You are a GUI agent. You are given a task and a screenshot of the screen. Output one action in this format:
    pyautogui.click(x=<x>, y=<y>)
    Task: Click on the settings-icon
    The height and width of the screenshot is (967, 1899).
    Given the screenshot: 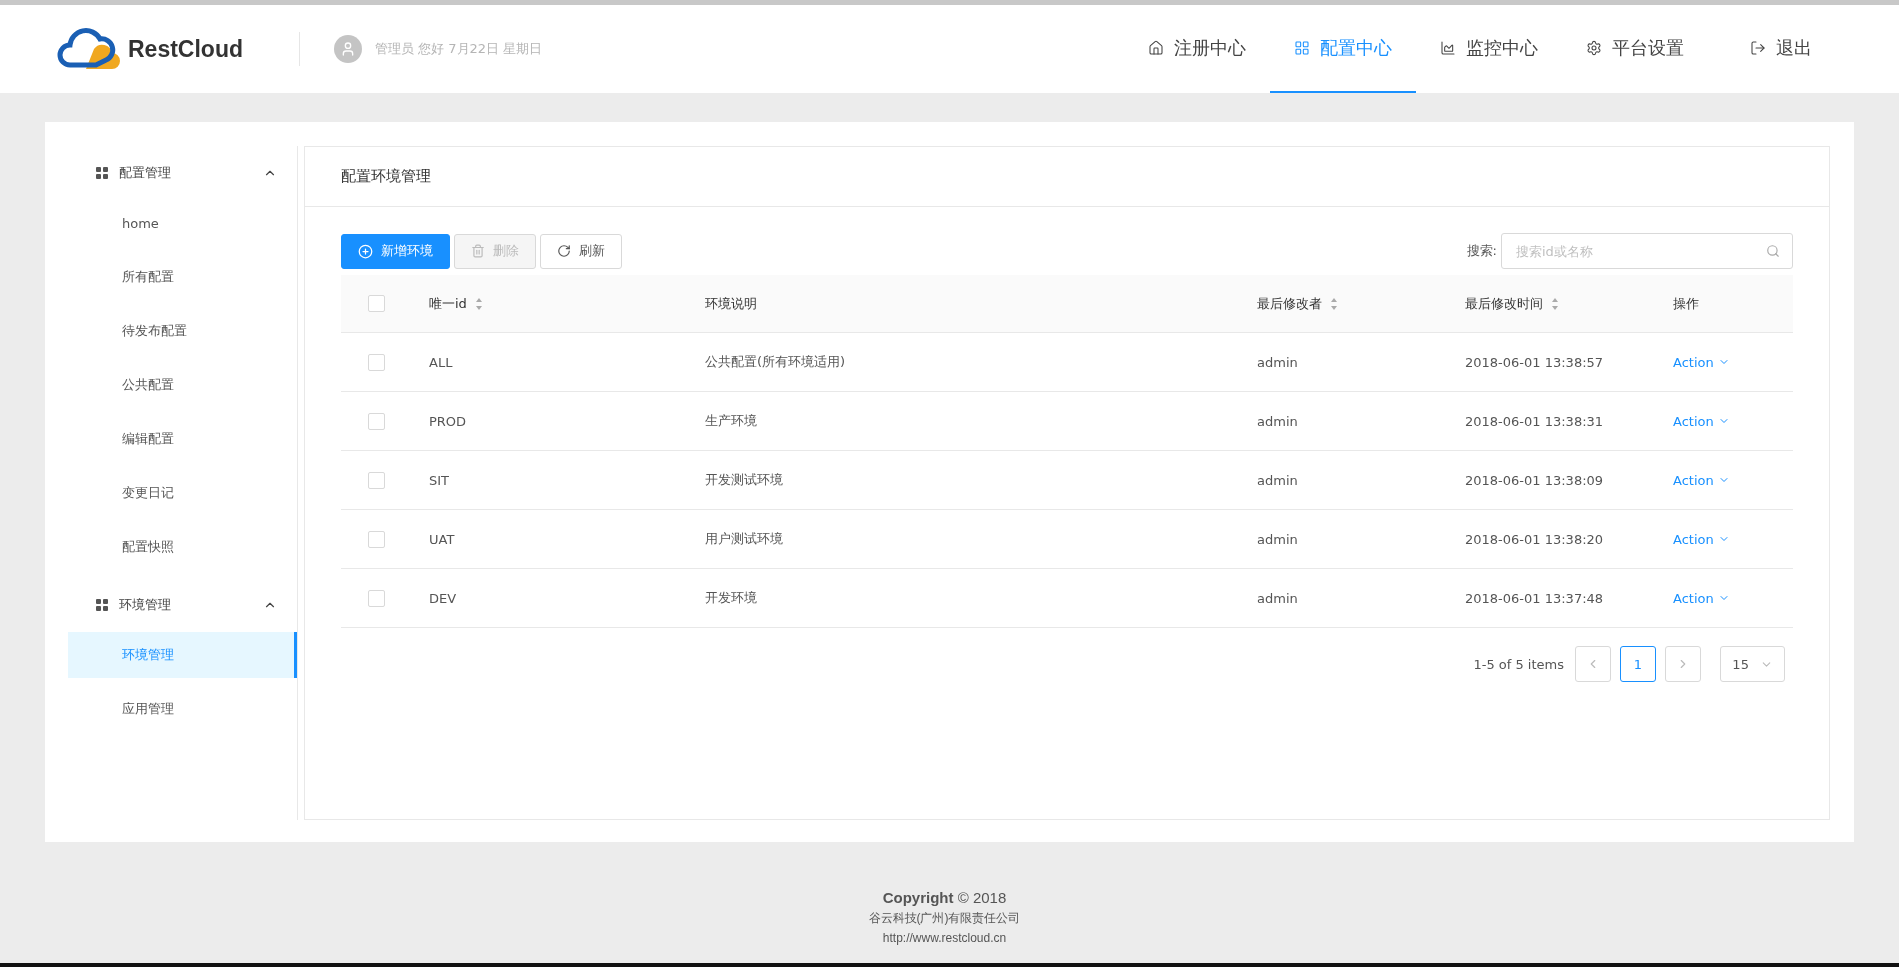 What is the action you would take?
    pyautogui.click(x=1594, y=48)
    